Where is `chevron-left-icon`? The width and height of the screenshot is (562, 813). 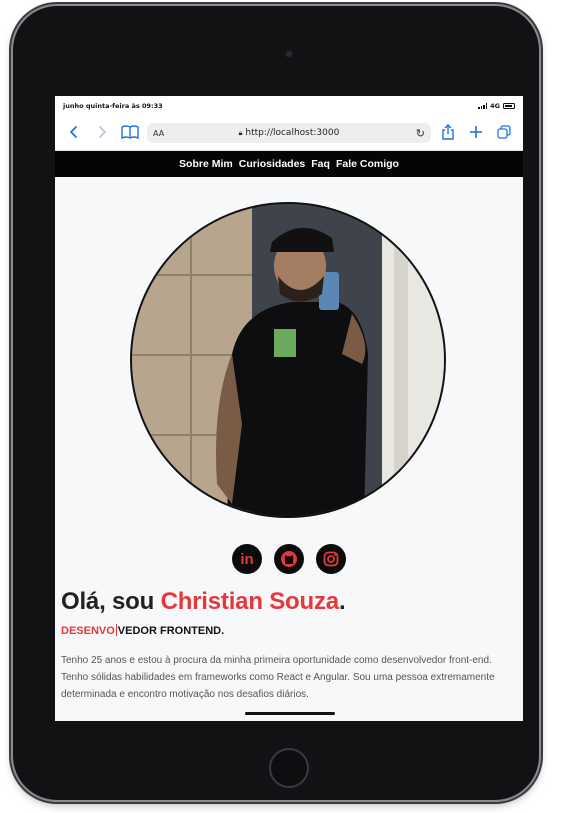
chevron-left-icon is located at coordinates (74, 133).